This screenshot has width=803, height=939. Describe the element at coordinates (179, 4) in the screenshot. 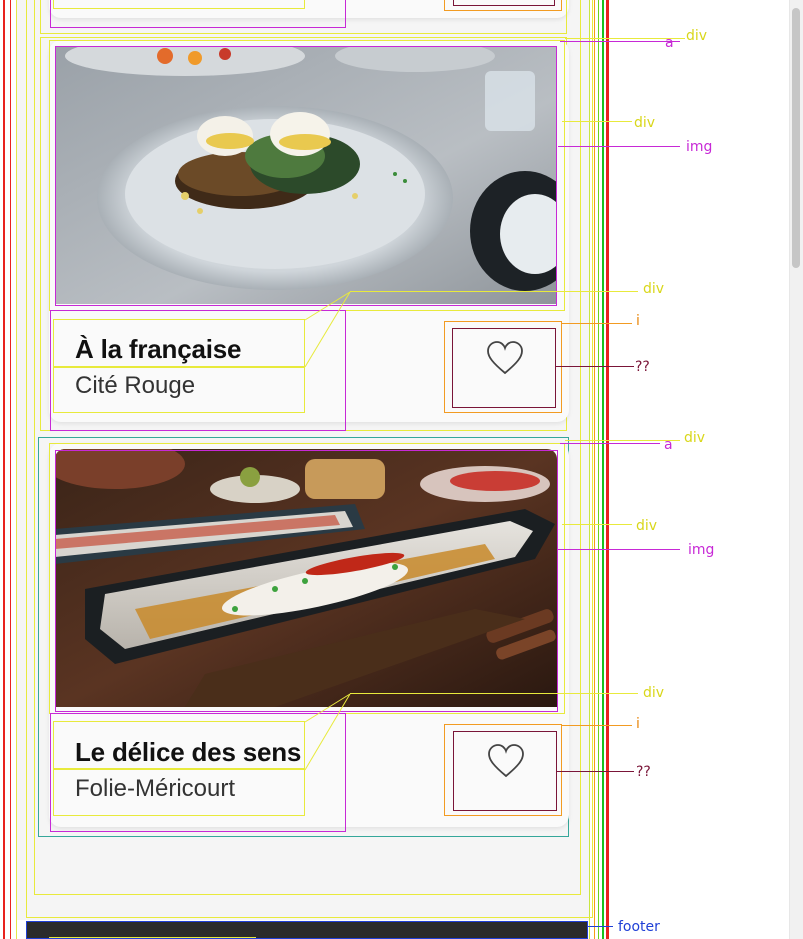

I see `card-text-outline` at that location.